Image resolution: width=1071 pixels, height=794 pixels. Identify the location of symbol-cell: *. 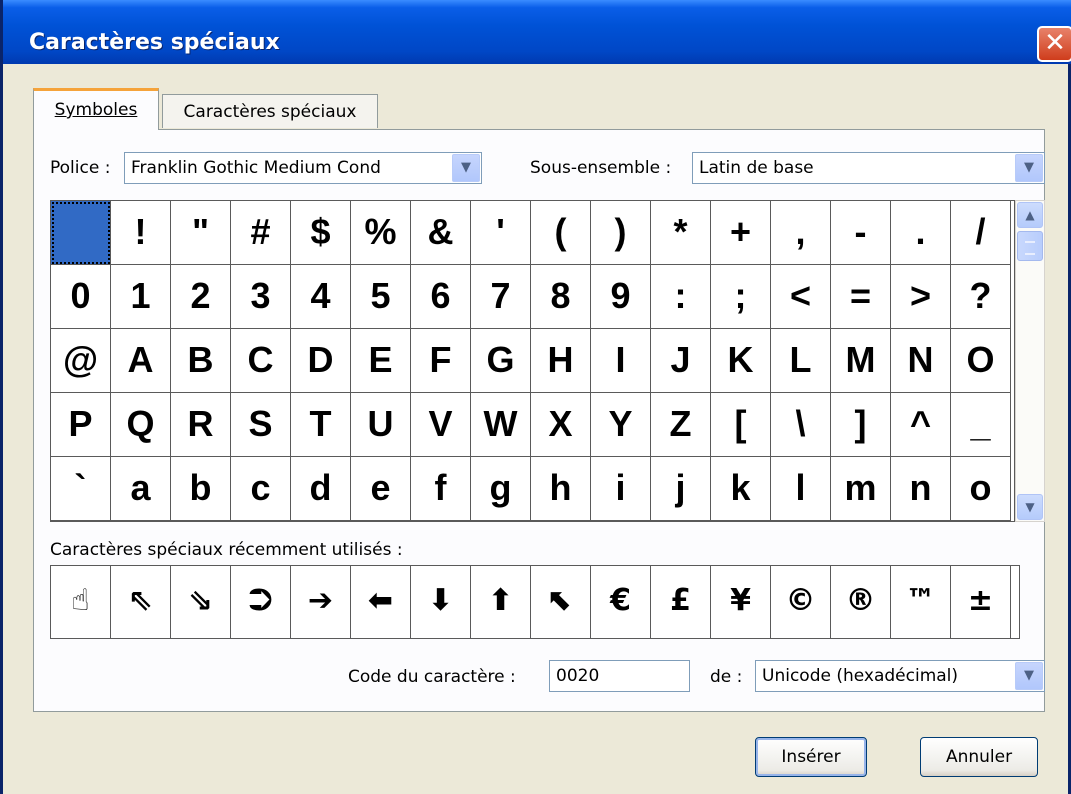
(681, 233).